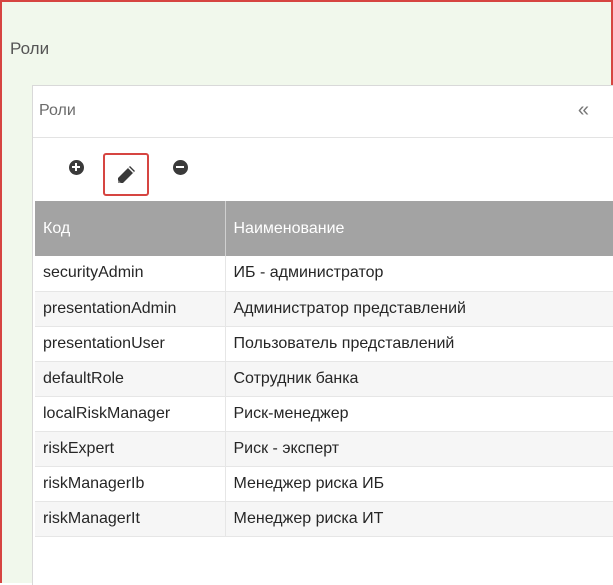 The height and width of the screenshot is (585, 613). Describe the element at coordinates (130, 309) in the screenshot. I see `cell-code: presentationAdmin` at that location.